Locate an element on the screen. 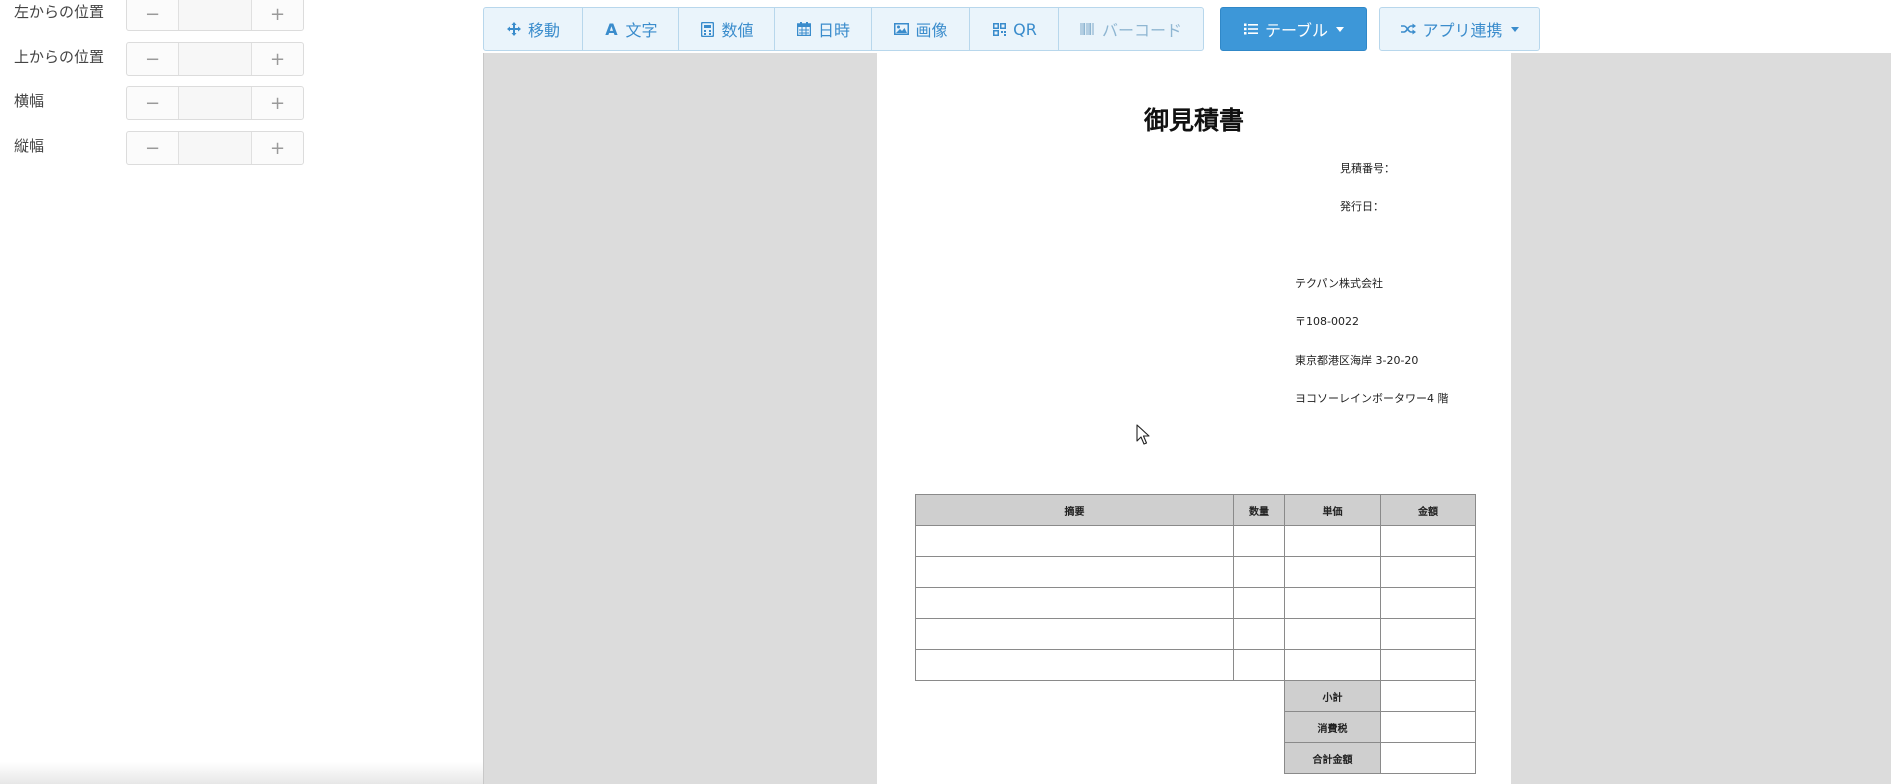  prop-label-width: 横幅 is located at coordinates (29, 101).